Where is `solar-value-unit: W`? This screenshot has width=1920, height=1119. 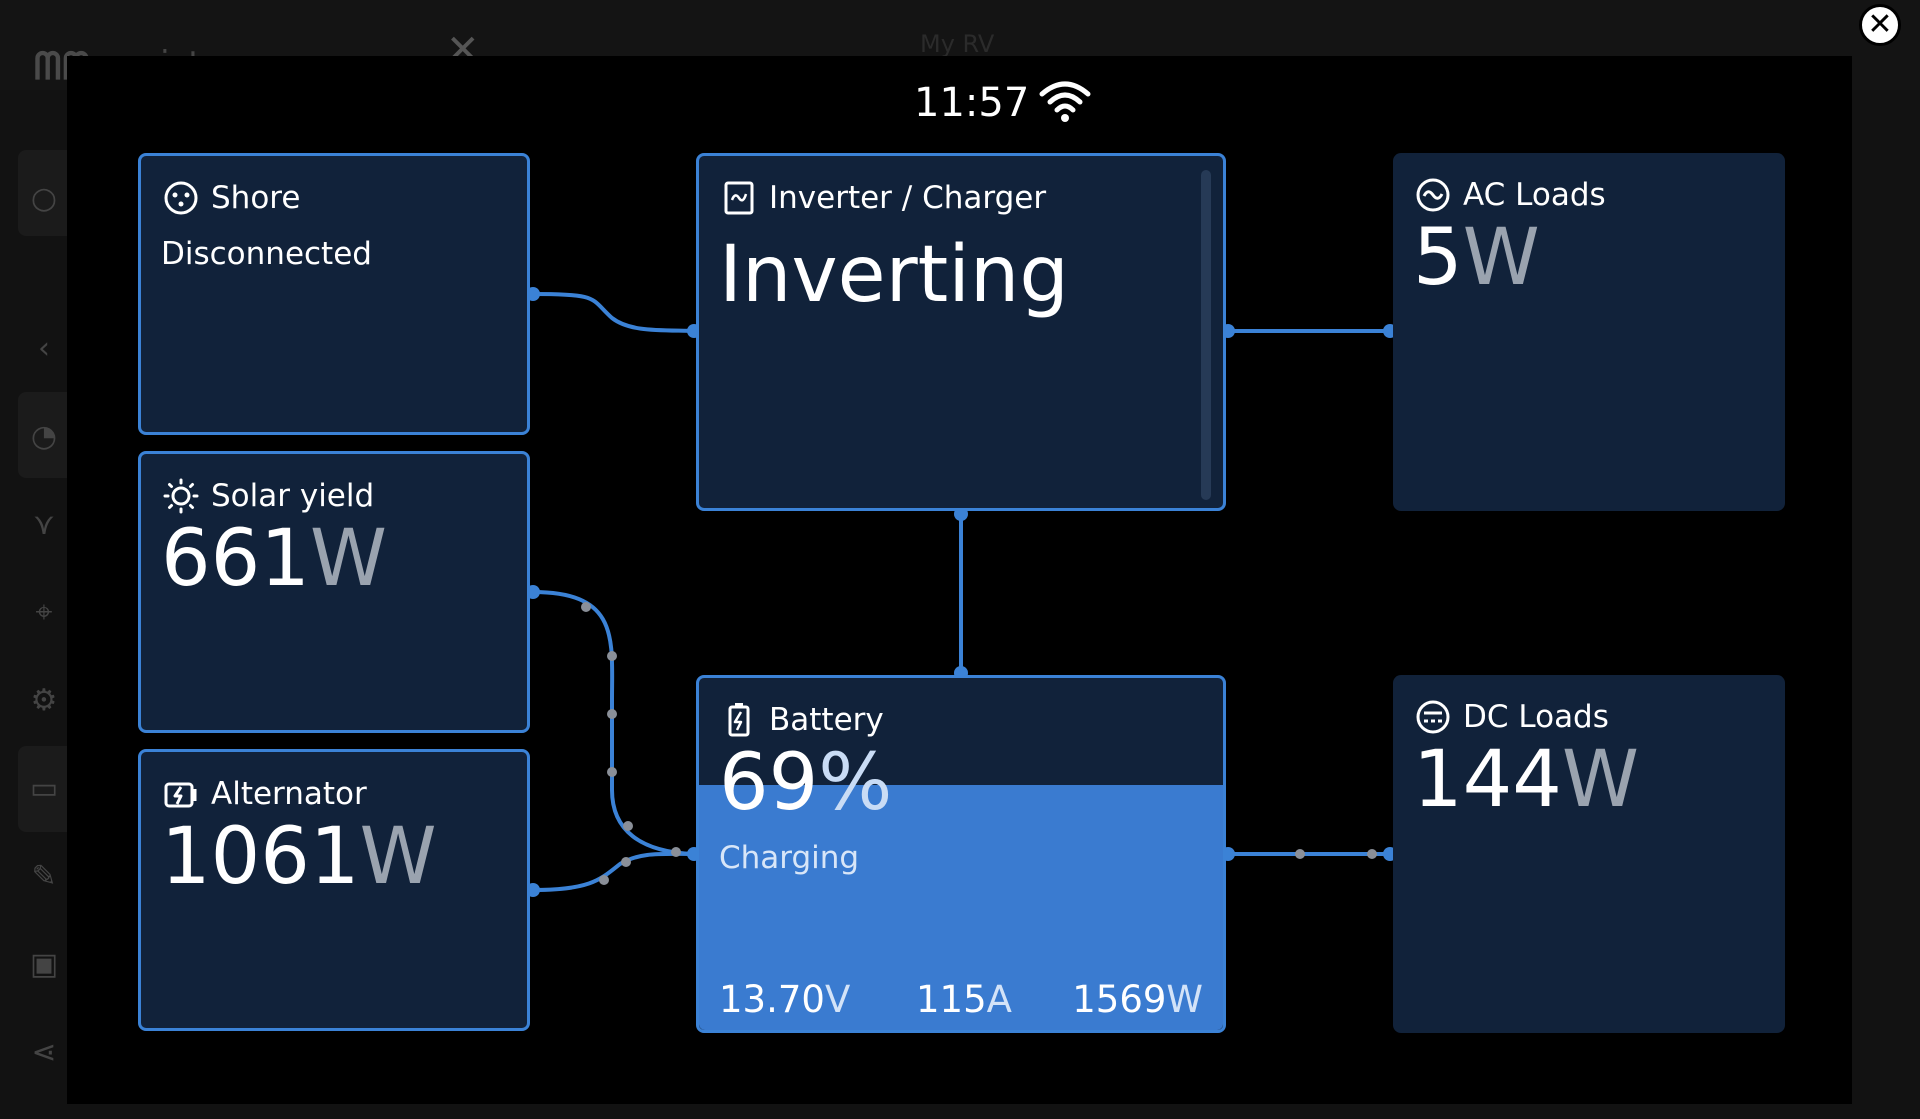 solar-value-unit: W is located at coordinates (348, 559).